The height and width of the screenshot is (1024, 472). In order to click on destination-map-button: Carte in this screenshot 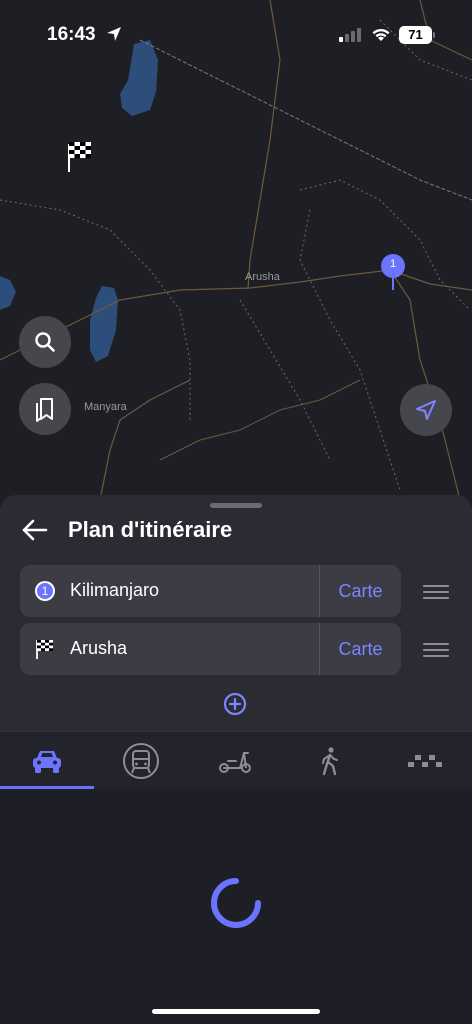, I will do `click(360, 649)`.